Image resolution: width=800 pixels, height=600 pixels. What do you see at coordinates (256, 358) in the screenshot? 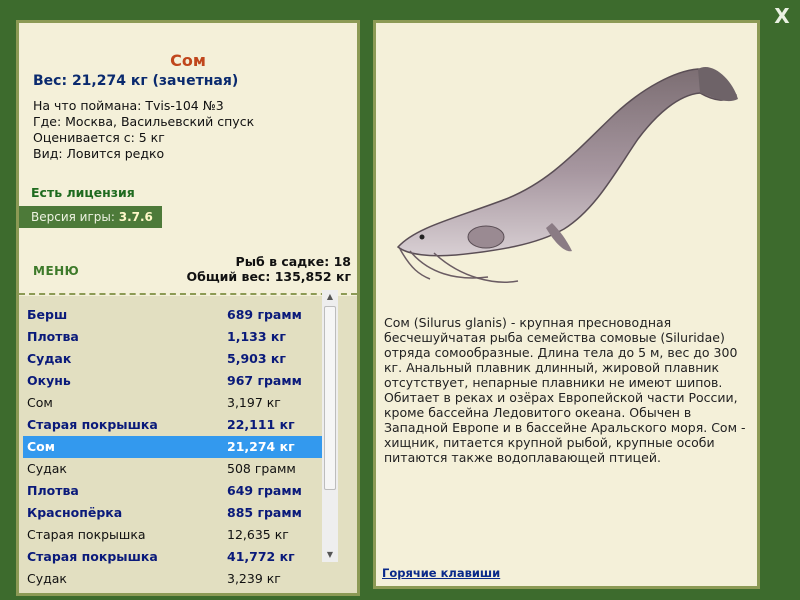
I see `list-item-weight: 5,903 кг` at bounding box center [256, 358].